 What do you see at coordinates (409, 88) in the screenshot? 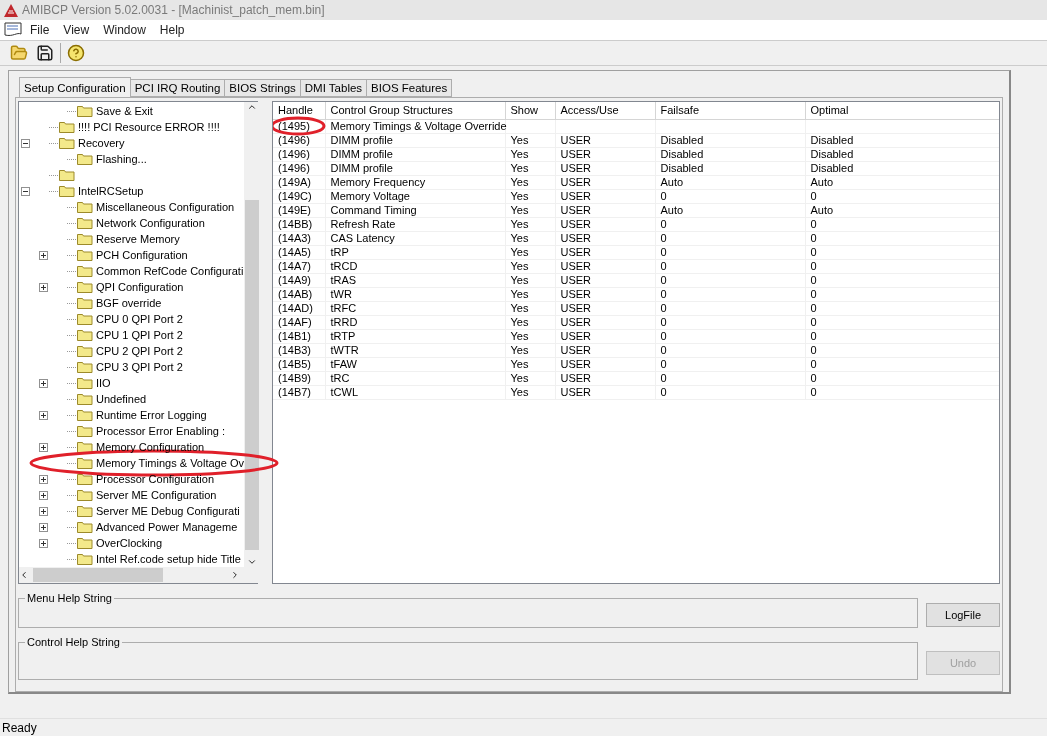
I see `tab: BIOS Features` at bounding box center [409, 88].